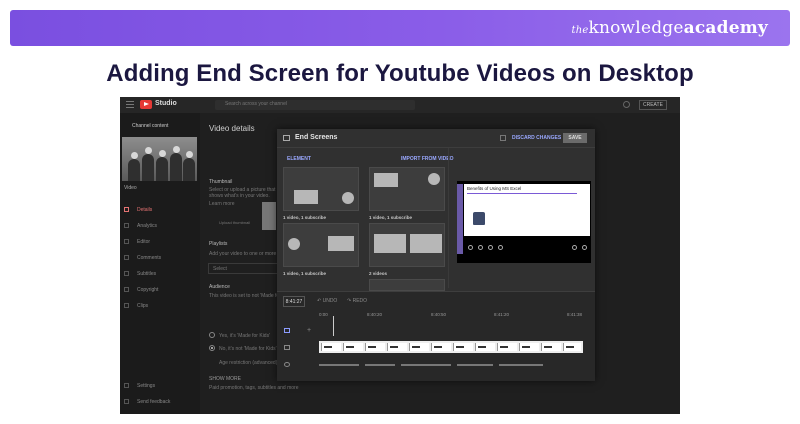  Describe the element at coordinates (287, 330) in the screenshot. I see `end-screen-track-icon` at that location.